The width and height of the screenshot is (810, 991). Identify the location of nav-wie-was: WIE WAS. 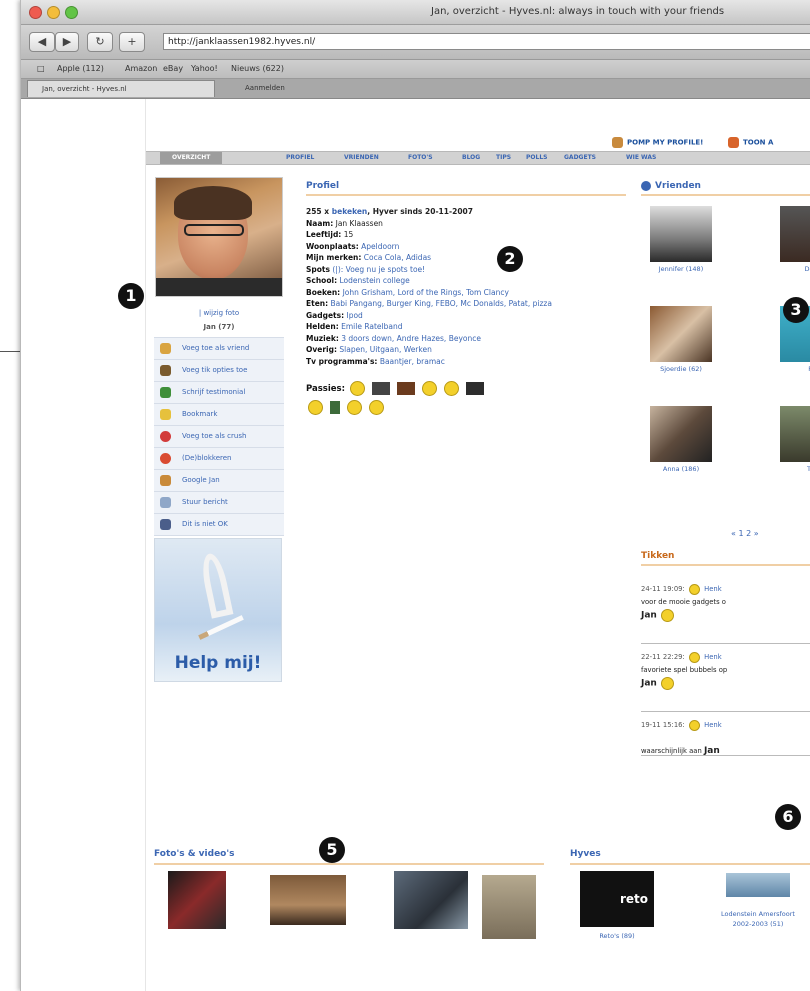
(641, 158).